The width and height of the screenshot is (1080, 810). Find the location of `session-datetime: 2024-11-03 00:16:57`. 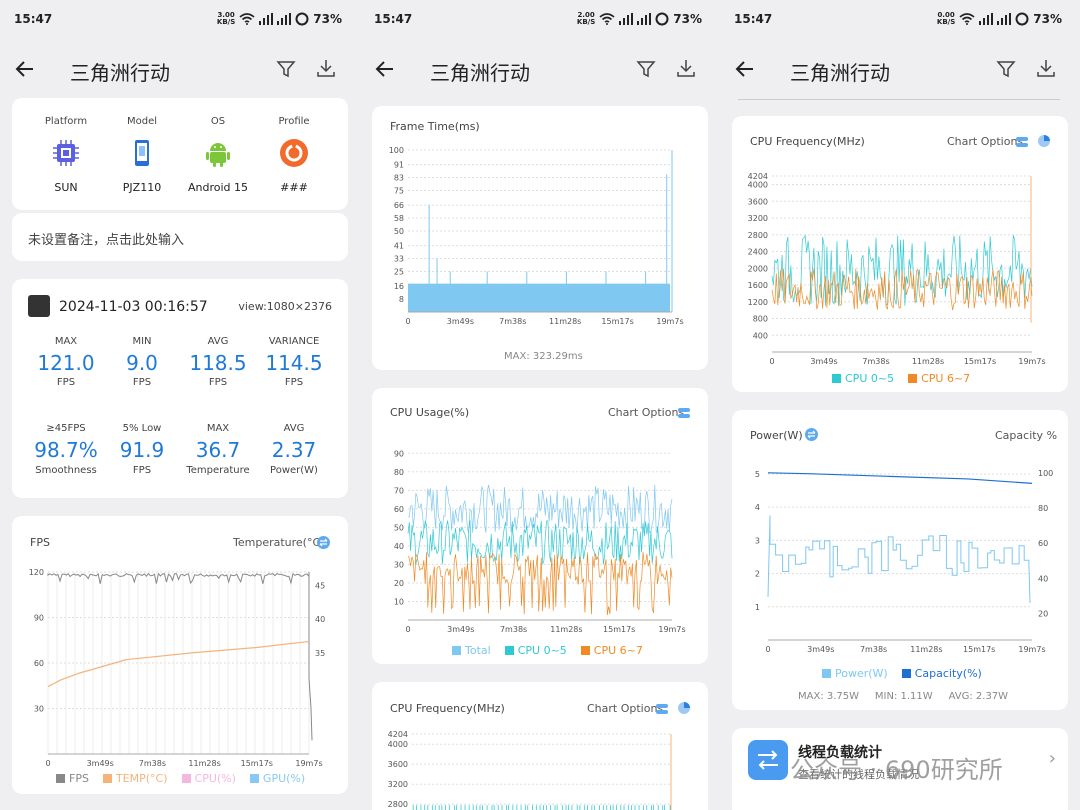

session-datetime: 2024-11-03 00:16:57 is located at coordinates (133, 307).